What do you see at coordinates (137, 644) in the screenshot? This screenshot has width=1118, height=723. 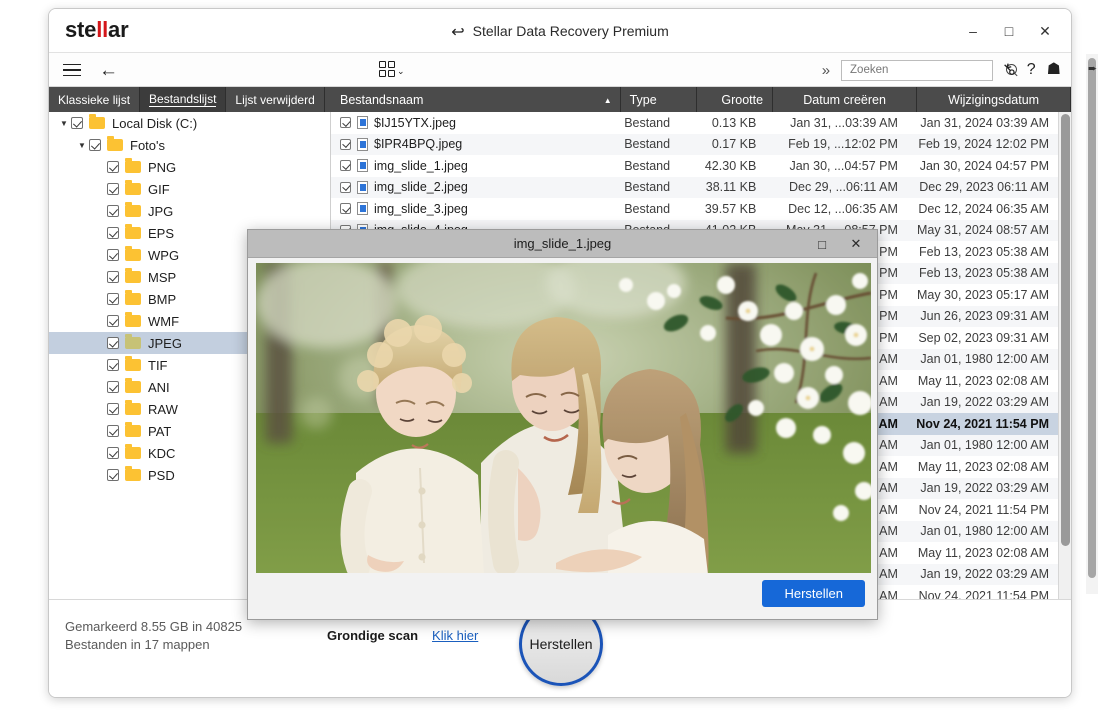 I see `selection-summary-line2: Bestanden in 17 mappen` at bounding box center [137, 644].